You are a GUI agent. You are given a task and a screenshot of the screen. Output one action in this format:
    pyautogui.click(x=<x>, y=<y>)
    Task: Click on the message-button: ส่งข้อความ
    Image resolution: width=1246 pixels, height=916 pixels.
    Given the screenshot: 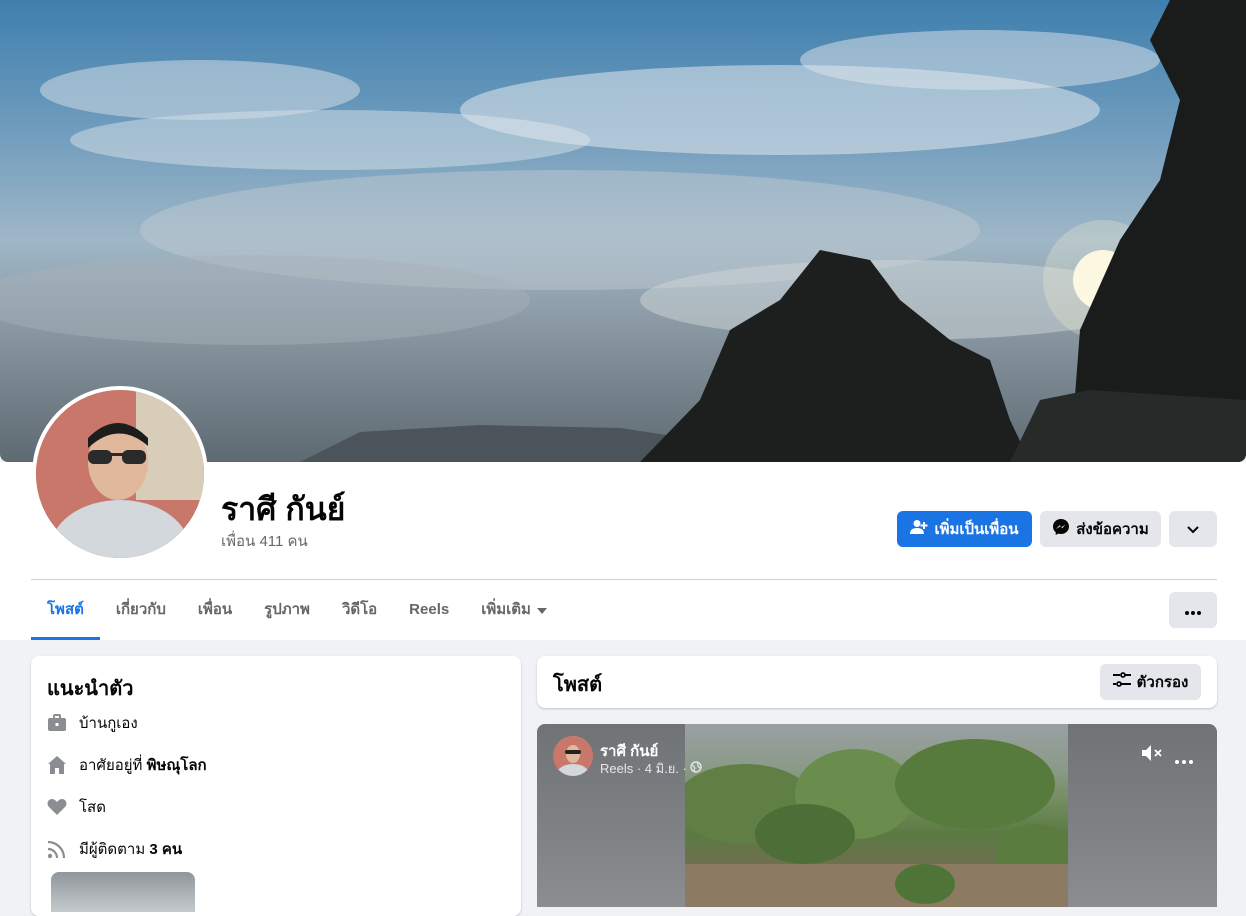 What is the action you would take?
    pyautogui.click(x=1100, y=529)
    